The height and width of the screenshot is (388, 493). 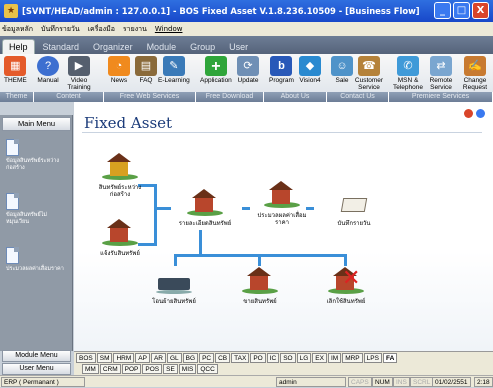 I want to click on customer-service-button: ☎ Customer Service, so click(x=369, y=73).